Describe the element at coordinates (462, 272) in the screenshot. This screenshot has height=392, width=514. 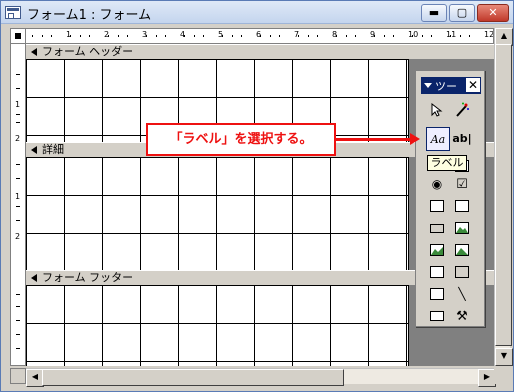
I see `tab-control-tool` at that location.